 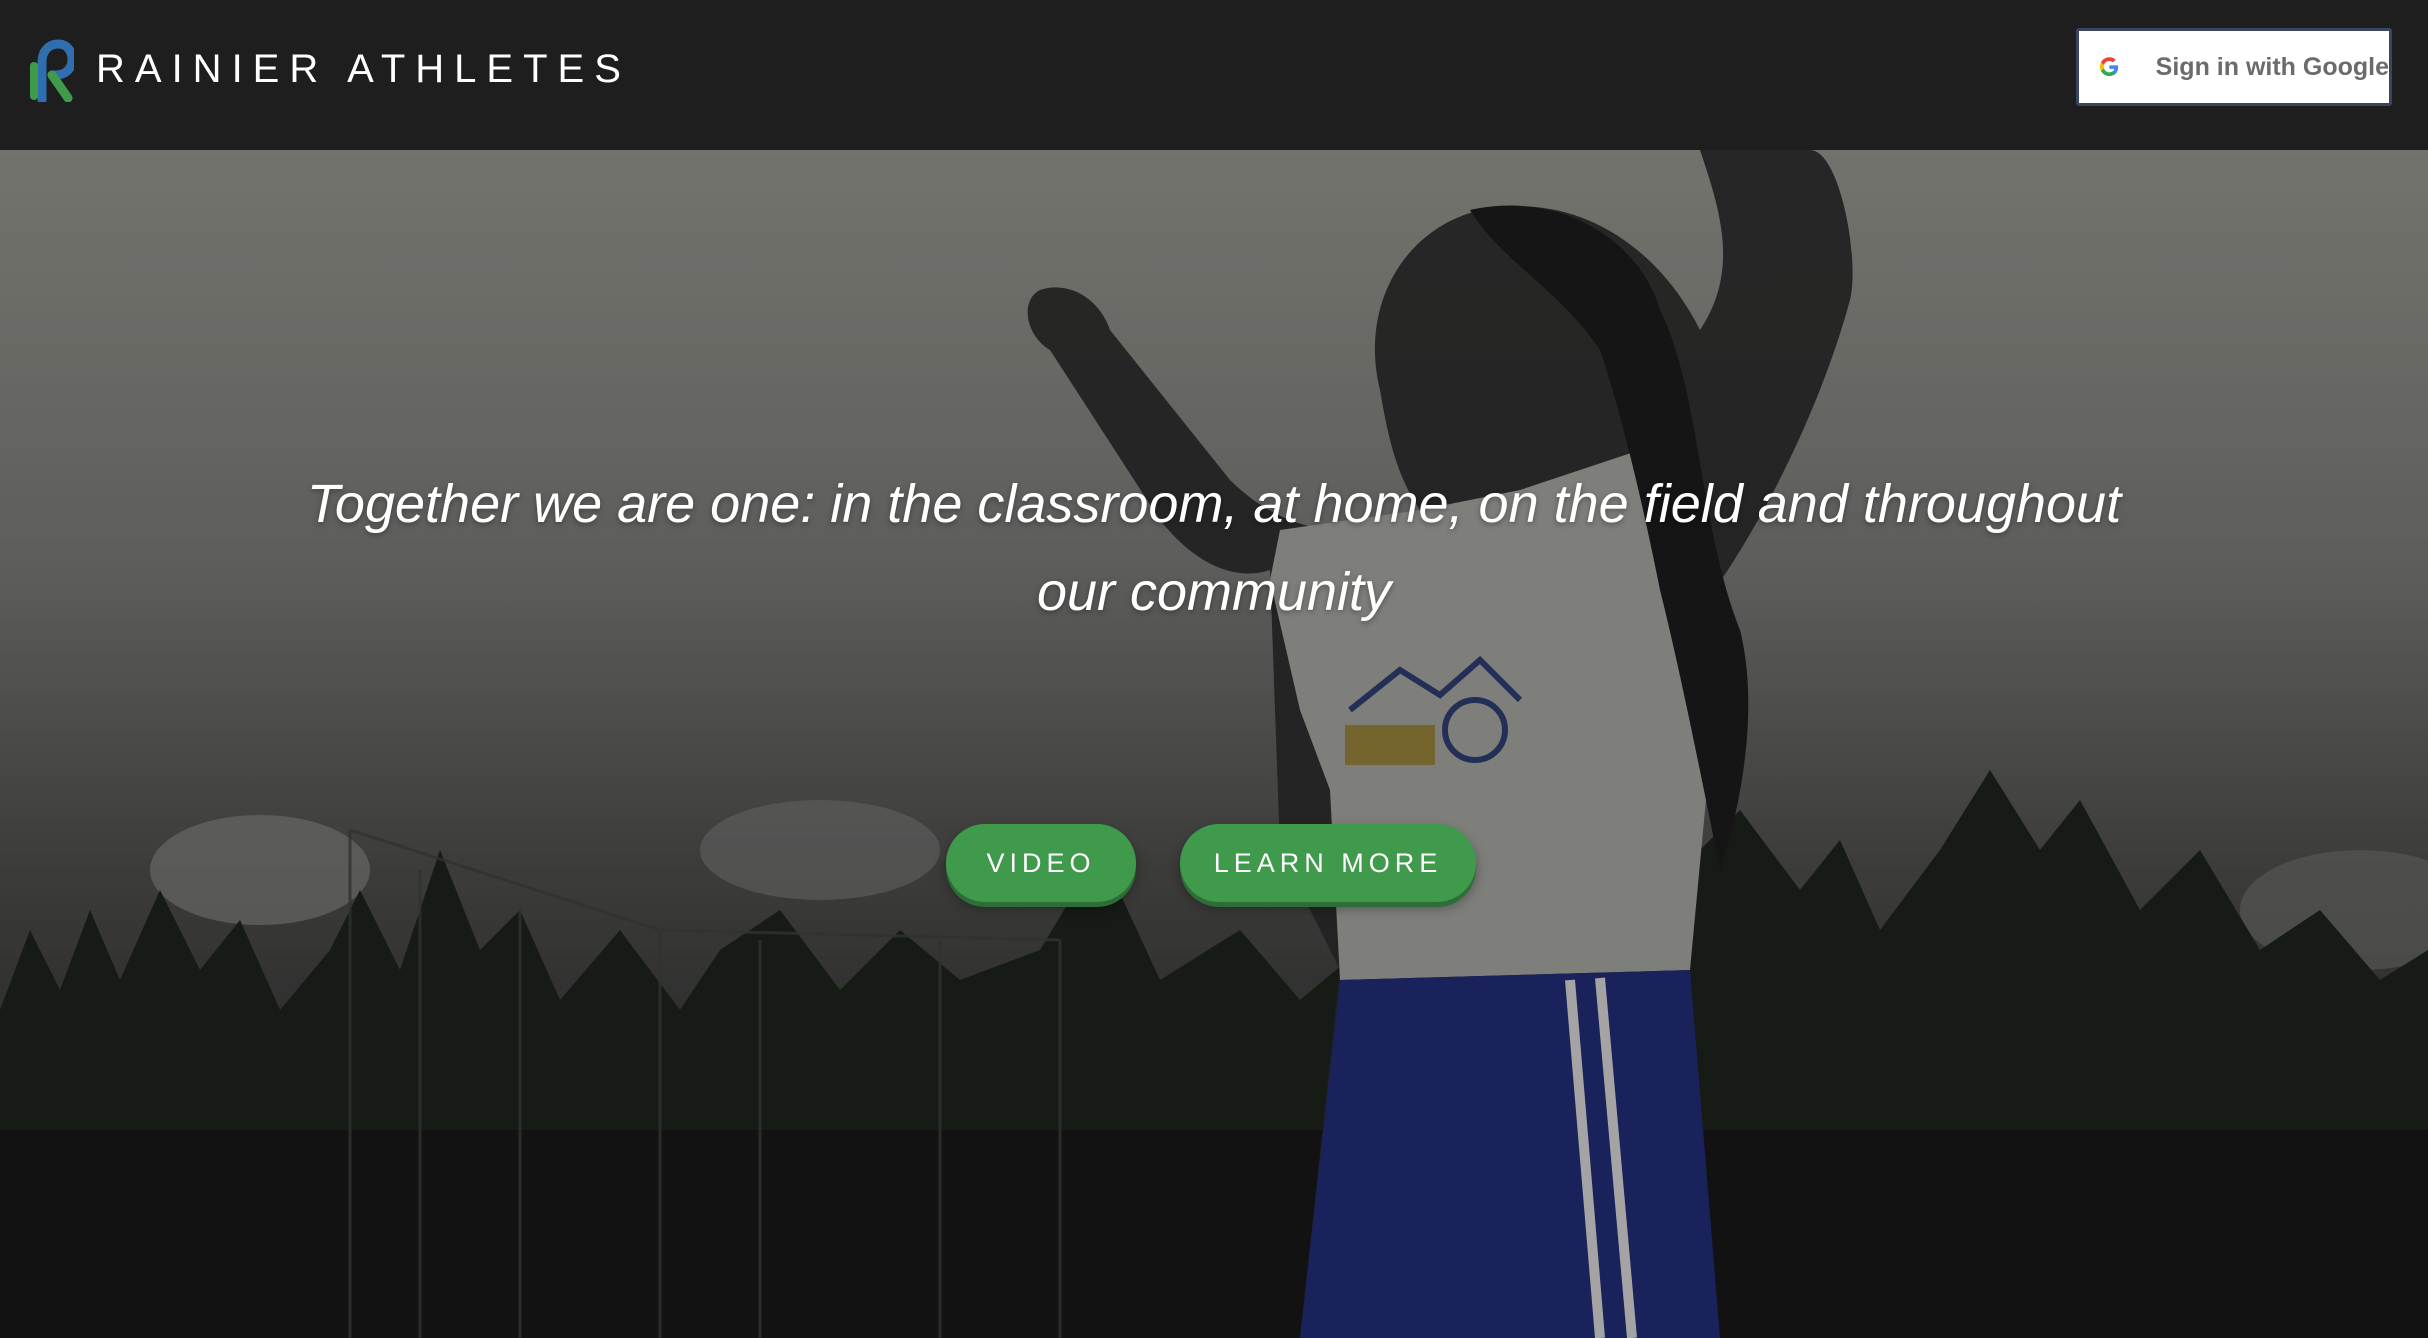 I want to click on site-header: RAINIER ATHLETES Sign in with Google, so click(x=1214, y=75).